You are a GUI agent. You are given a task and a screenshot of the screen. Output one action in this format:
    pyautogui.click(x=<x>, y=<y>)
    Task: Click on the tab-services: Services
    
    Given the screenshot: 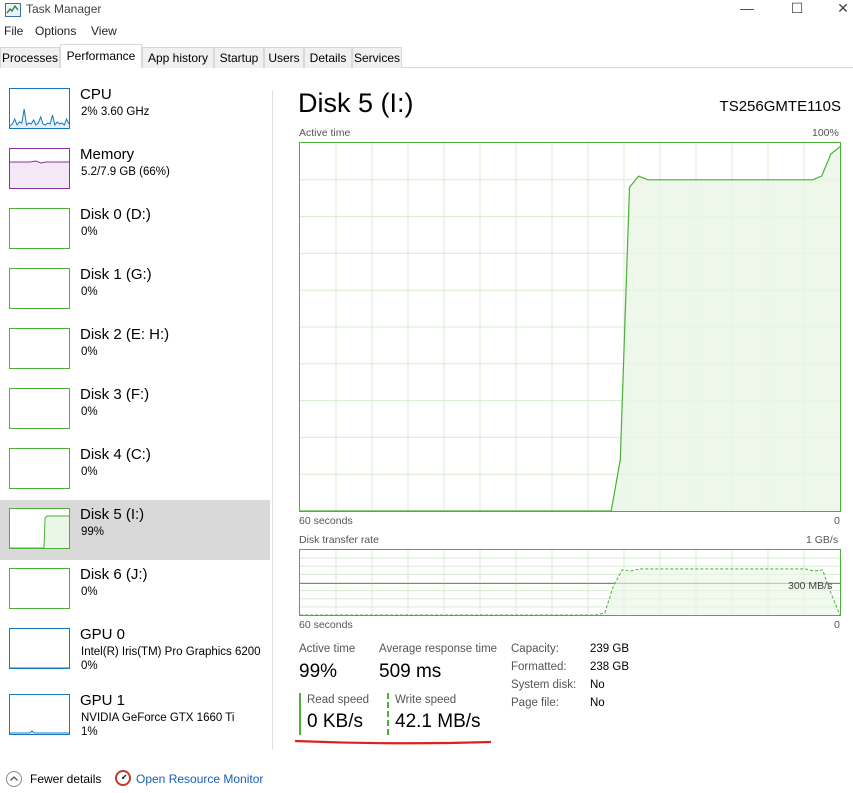 What is the action you would take?
    pyautogui.click(x=377, y=57)
    